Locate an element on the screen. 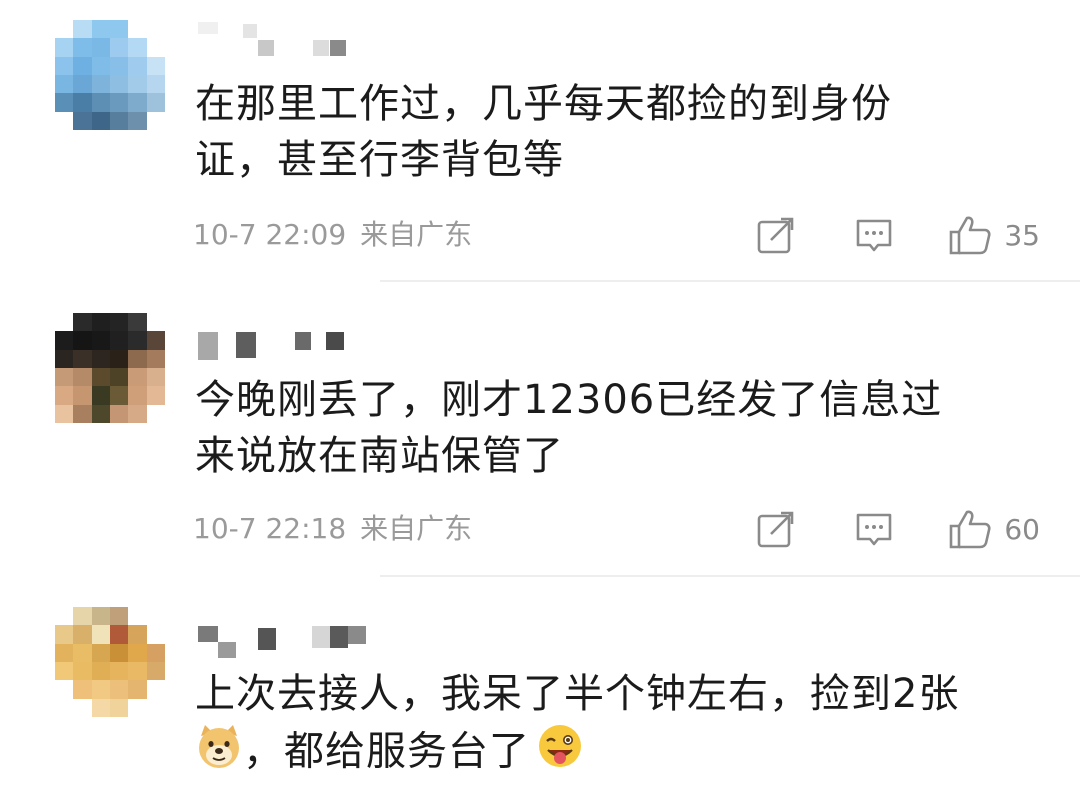 The height and width of the screenshot is (797, 1080). comment-text-line: ，都给服务台了 is located at coordinates (625, 753).